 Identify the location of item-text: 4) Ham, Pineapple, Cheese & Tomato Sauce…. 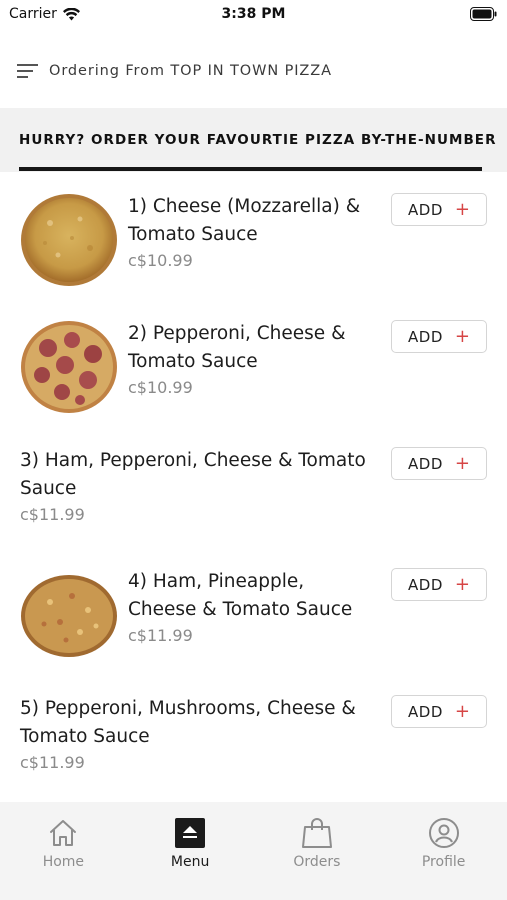
(253, 606).